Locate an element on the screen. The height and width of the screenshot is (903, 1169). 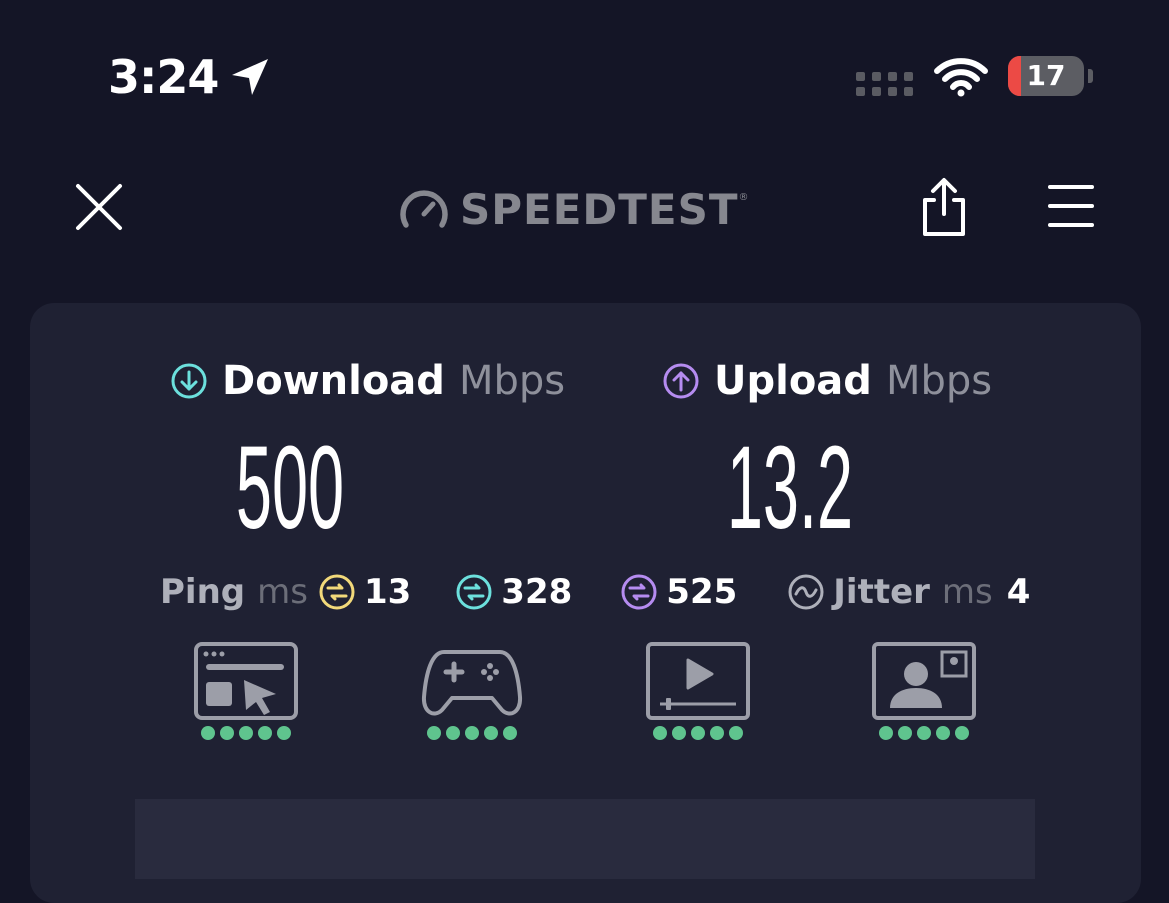
download-unit: Mbps is located at coordinates (512, 381).